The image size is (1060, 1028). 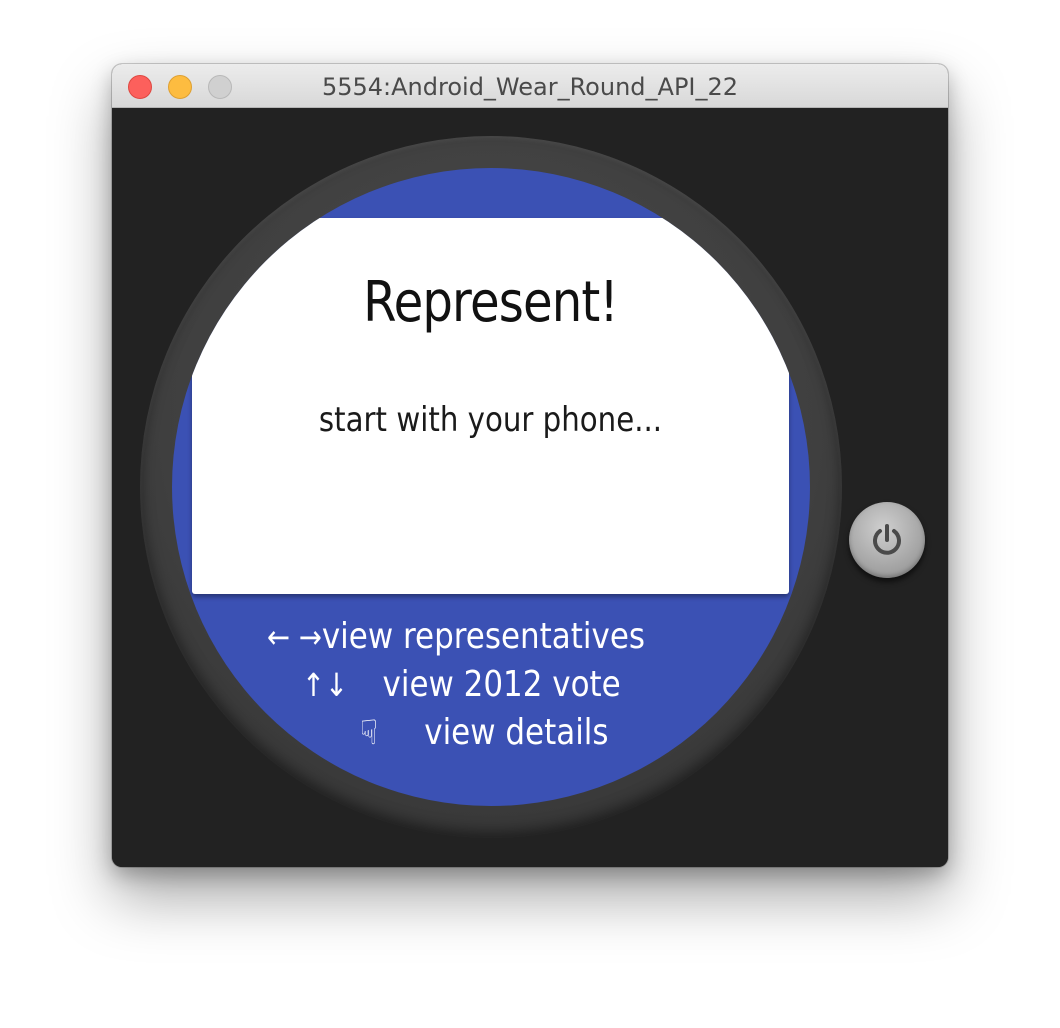 I want to click on window-title: 5554:Android_Wear_Round_API_22, so click(x=530, y=87).